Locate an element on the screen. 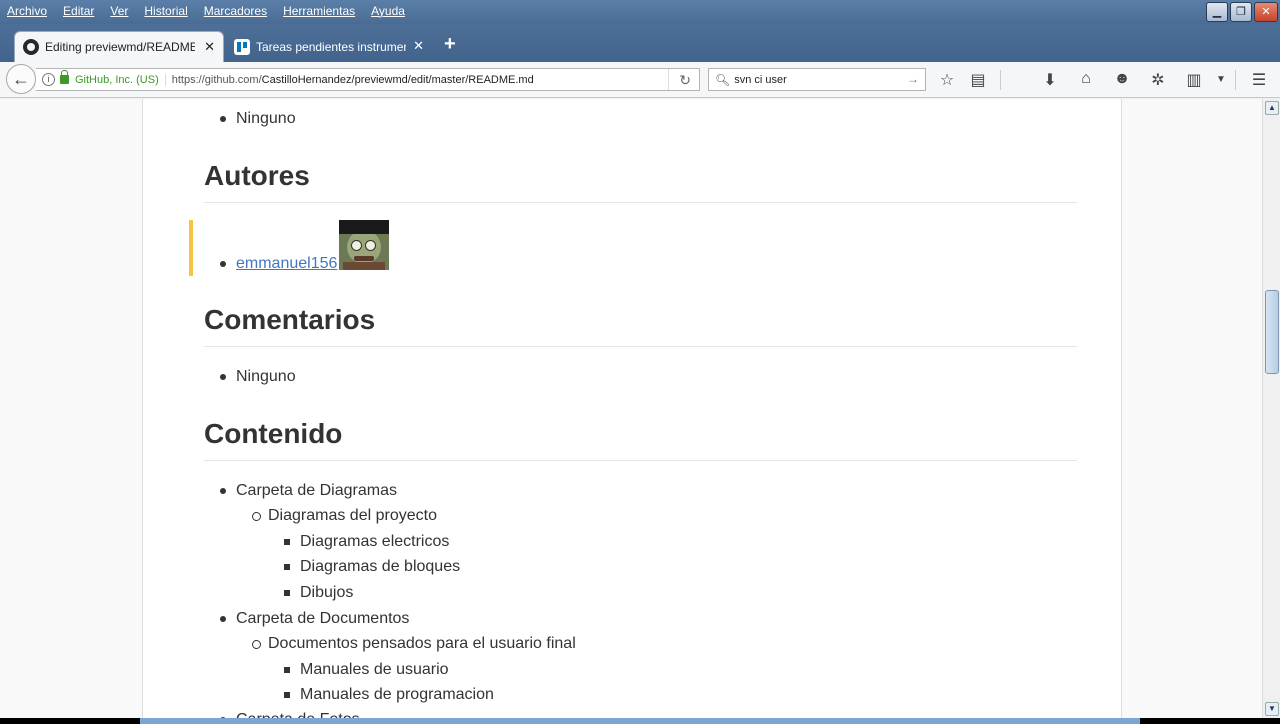  menu-herramientas: Herramientas is located at coordinates (319, 11).